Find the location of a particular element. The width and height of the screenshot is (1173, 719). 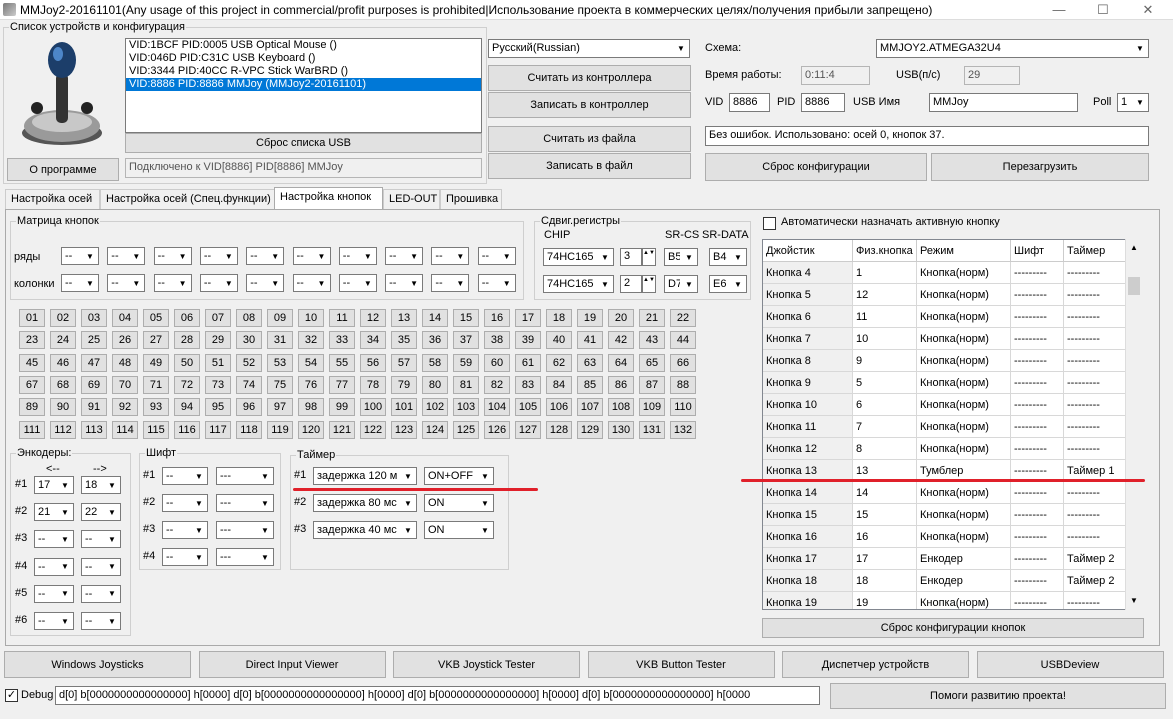

button-number: 75 is located at coordinates (280, 384).